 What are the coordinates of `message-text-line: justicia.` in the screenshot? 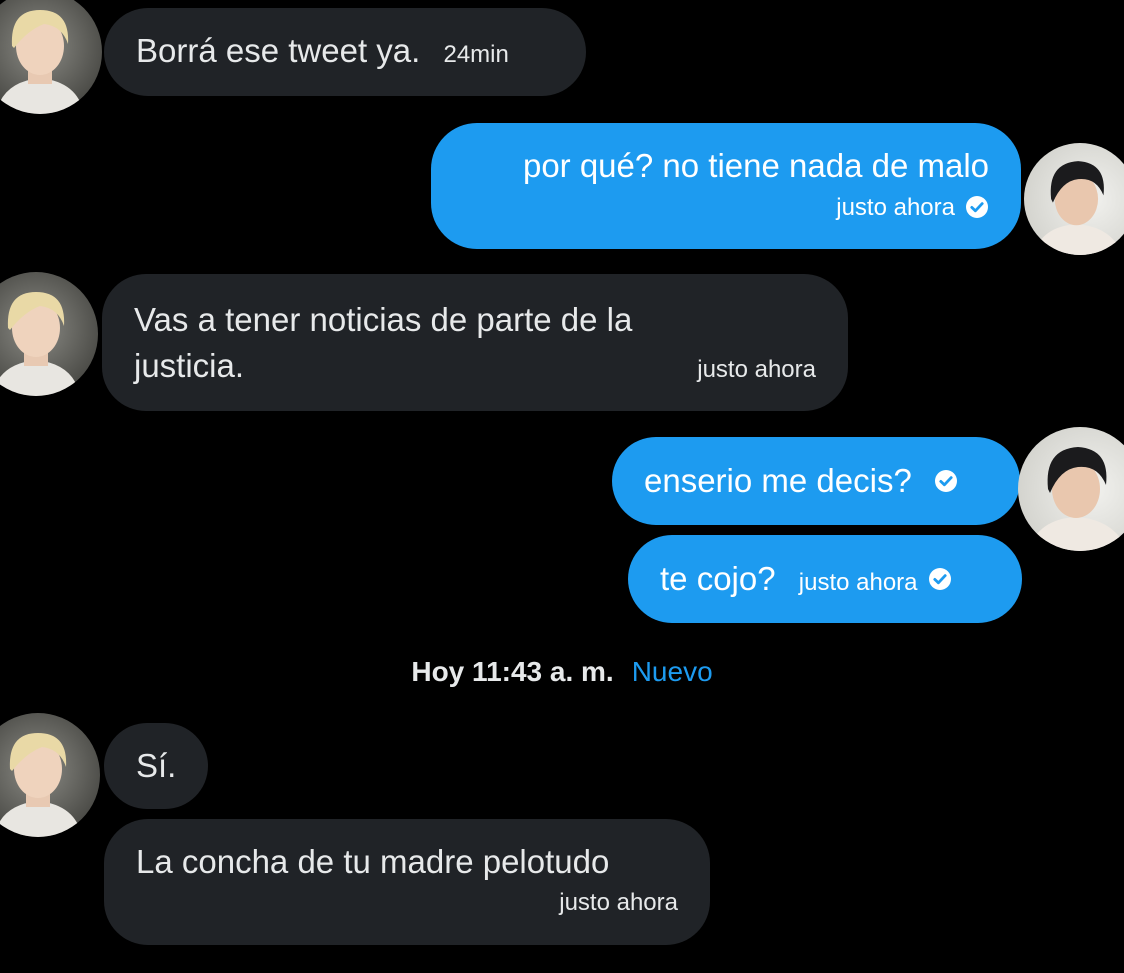 It's located at (189, 365).